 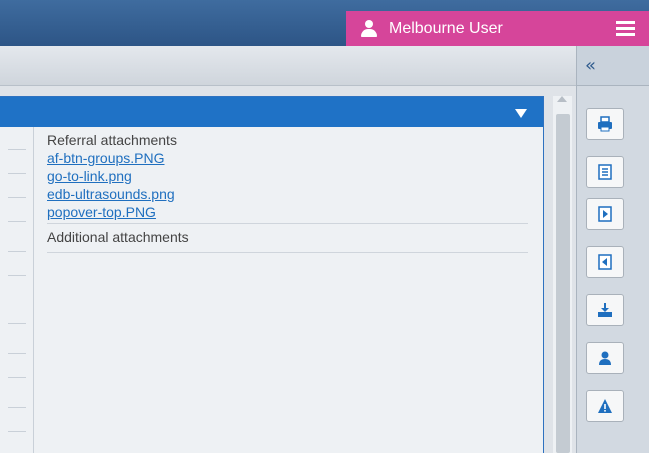 I want to click on next-button, so click(x=605, y=214).